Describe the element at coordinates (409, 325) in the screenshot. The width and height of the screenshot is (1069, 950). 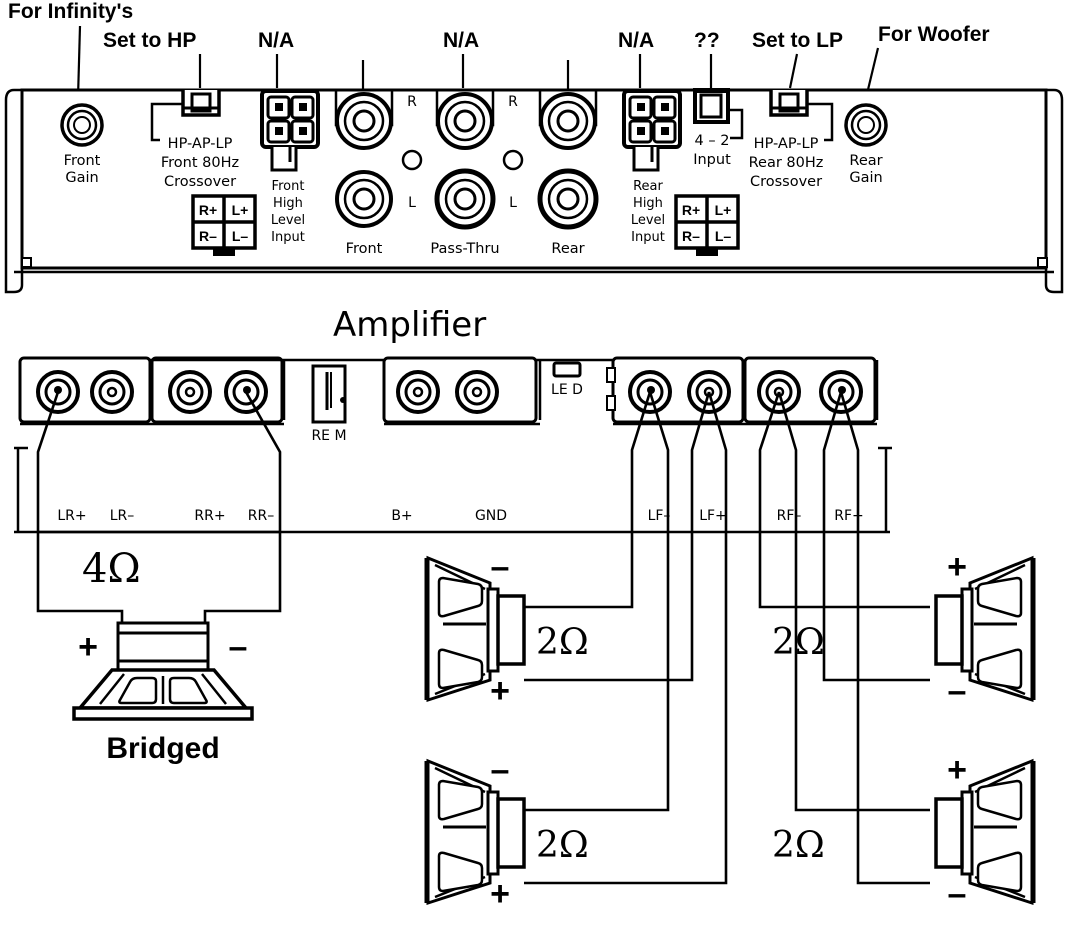
I see `page-title: Amplifier` at that location.